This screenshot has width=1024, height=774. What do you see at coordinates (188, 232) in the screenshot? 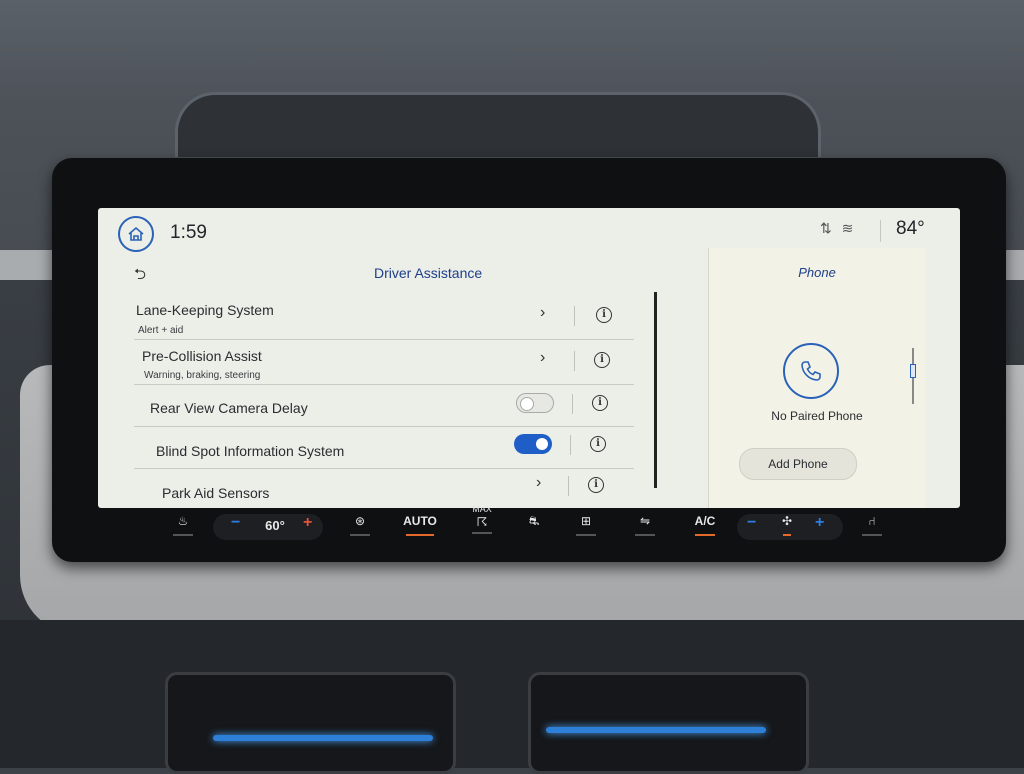
I see `clock: 1:59` at bounding box center [188, 232].